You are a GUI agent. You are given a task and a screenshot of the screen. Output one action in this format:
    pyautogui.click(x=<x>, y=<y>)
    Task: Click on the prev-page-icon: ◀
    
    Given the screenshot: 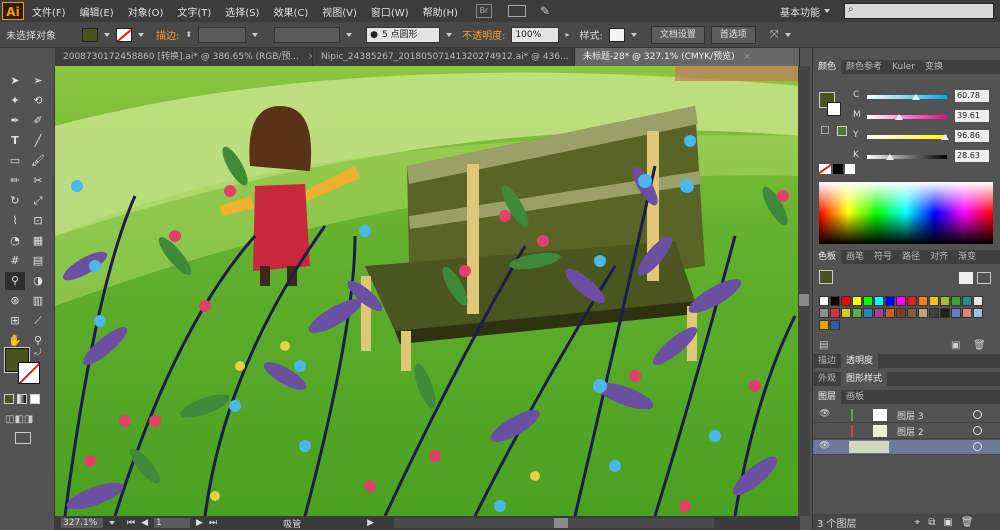 What is the action you would take?
    pyautogui.click(x=144, y=523)
    